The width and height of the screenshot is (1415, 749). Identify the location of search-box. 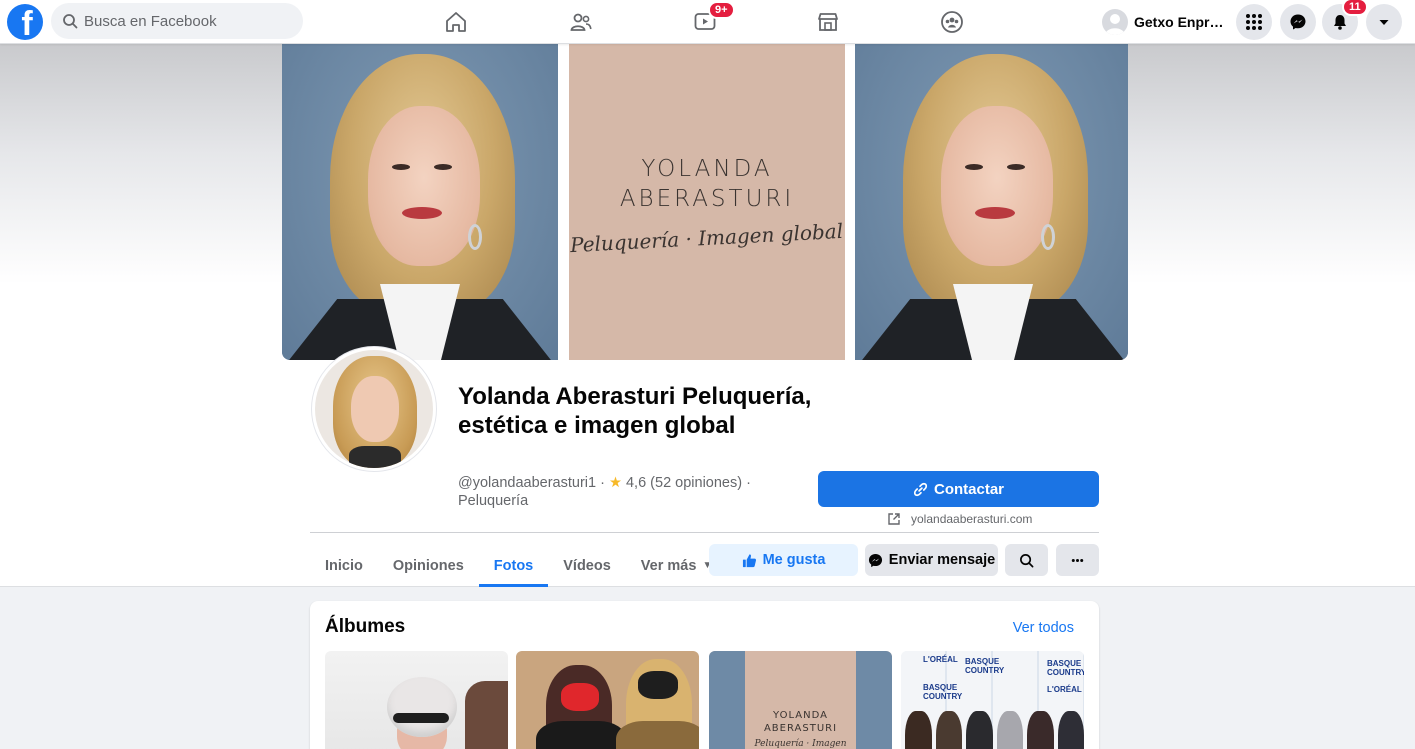
(177, 21).